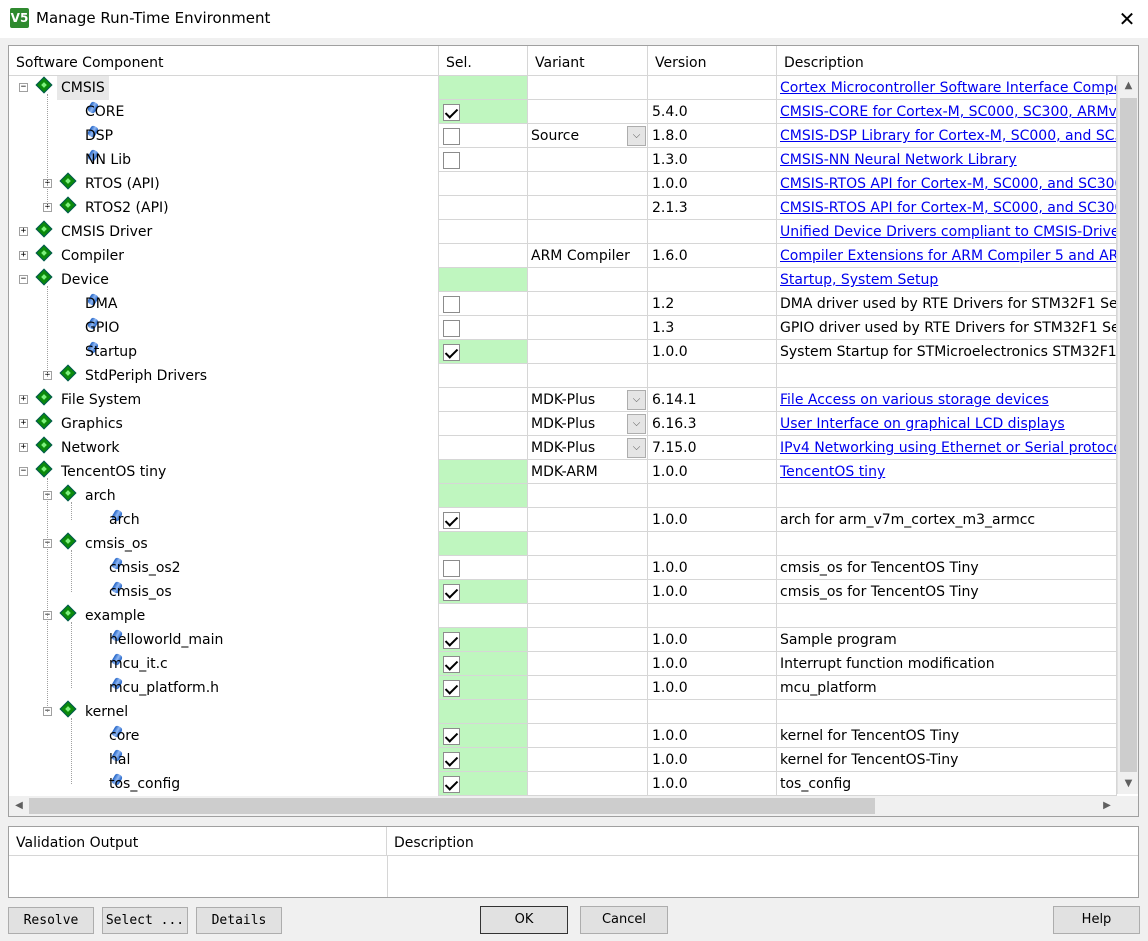  I want to click on component-cell: arch, so click(224, 520).